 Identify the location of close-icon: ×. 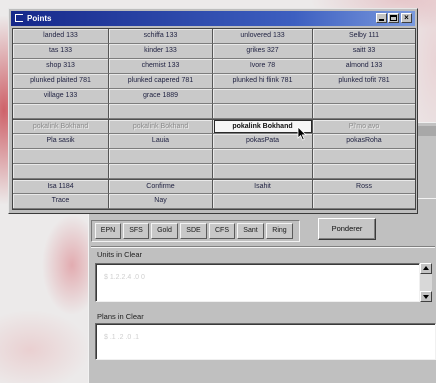
(406, 17).